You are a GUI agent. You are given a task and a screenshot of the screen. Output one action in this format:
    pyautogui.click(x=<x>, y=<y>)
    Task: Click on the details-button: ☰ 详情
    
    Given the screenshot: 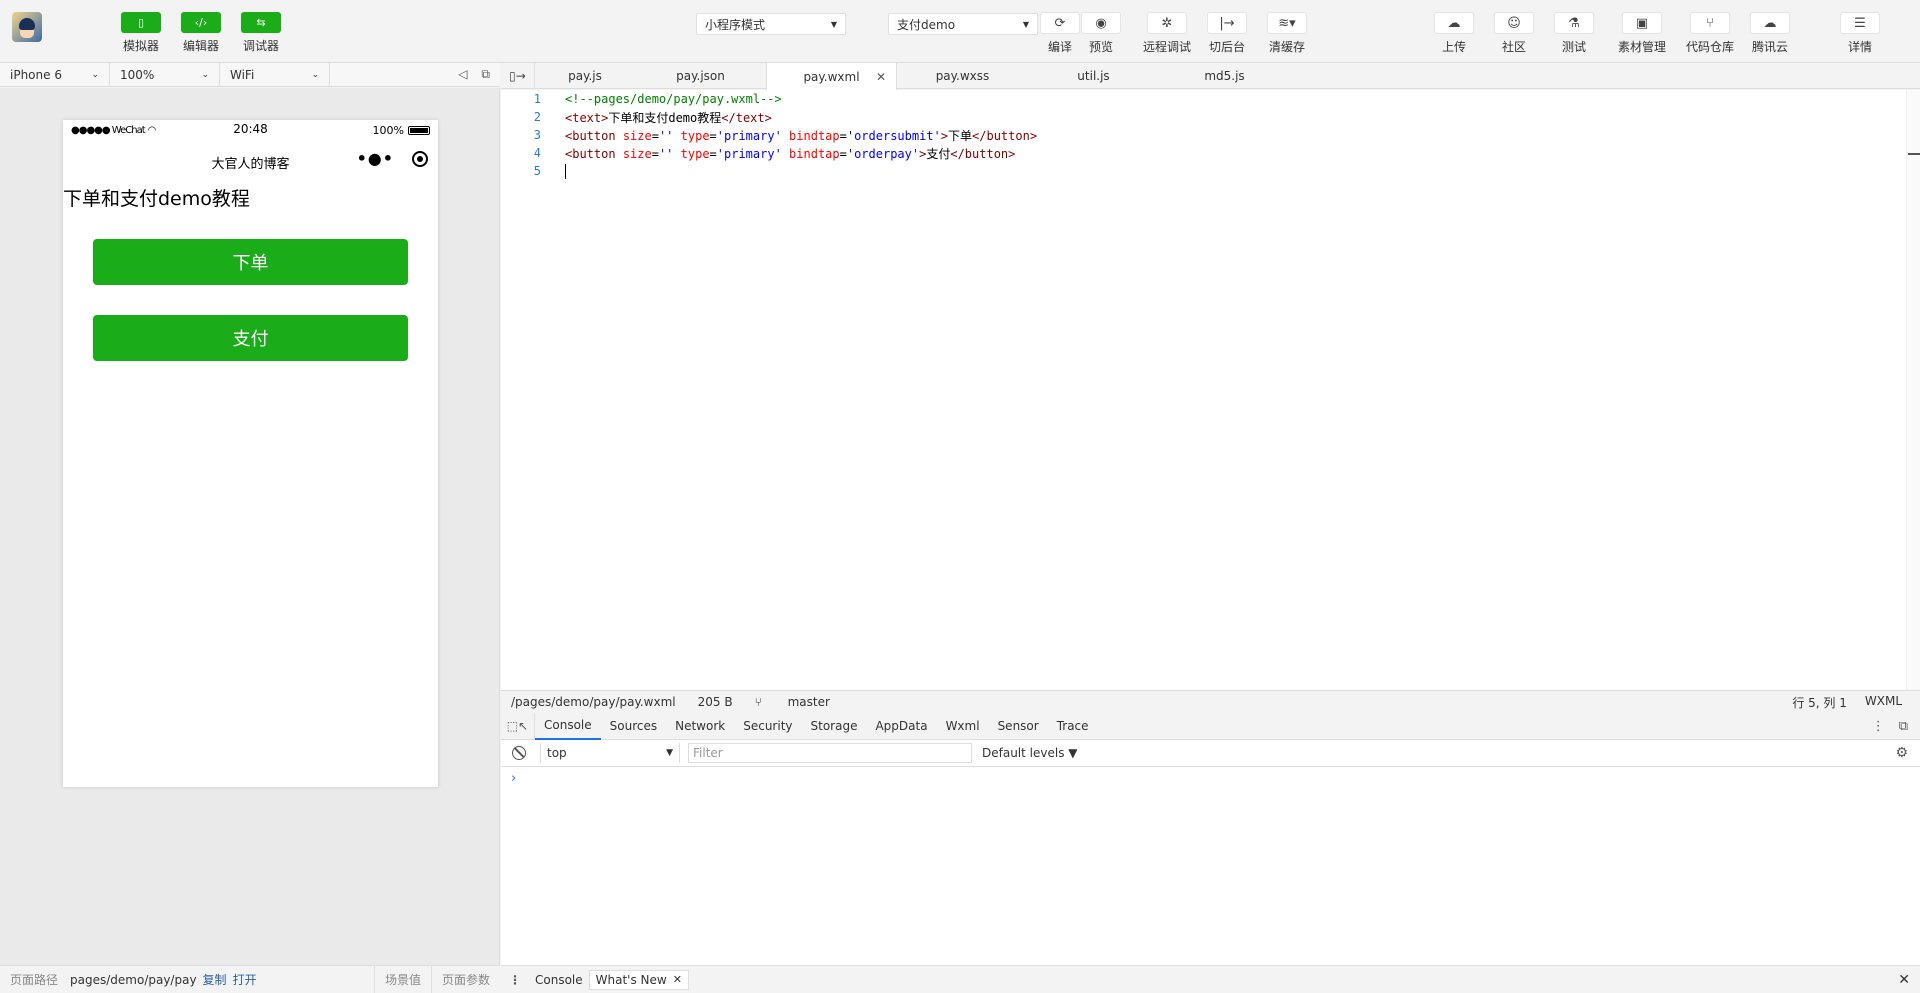 What is the action you would take?
    pyautogui.click(x=1860, y=33)
    